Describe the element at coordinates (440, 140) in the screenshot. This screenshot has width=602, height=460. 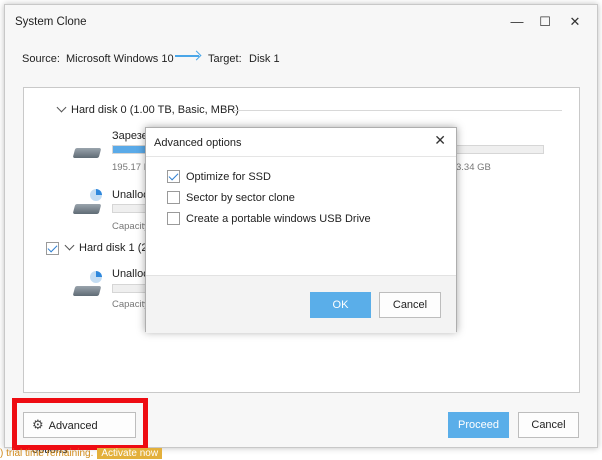
I see `dialog-close-icon: ✕` at that location.